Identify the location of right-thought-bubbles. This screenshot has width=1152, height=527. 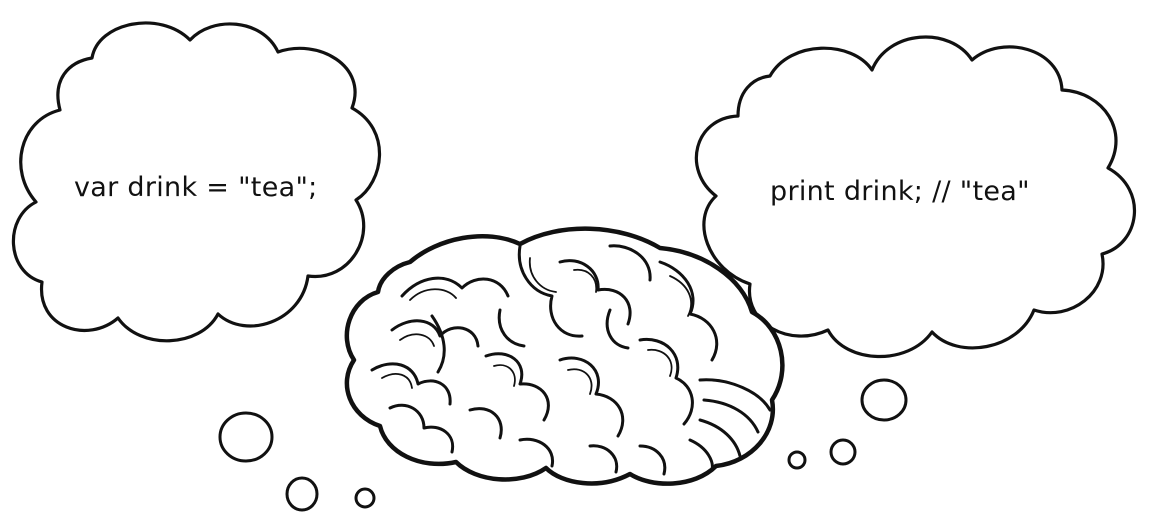
(847, 424).